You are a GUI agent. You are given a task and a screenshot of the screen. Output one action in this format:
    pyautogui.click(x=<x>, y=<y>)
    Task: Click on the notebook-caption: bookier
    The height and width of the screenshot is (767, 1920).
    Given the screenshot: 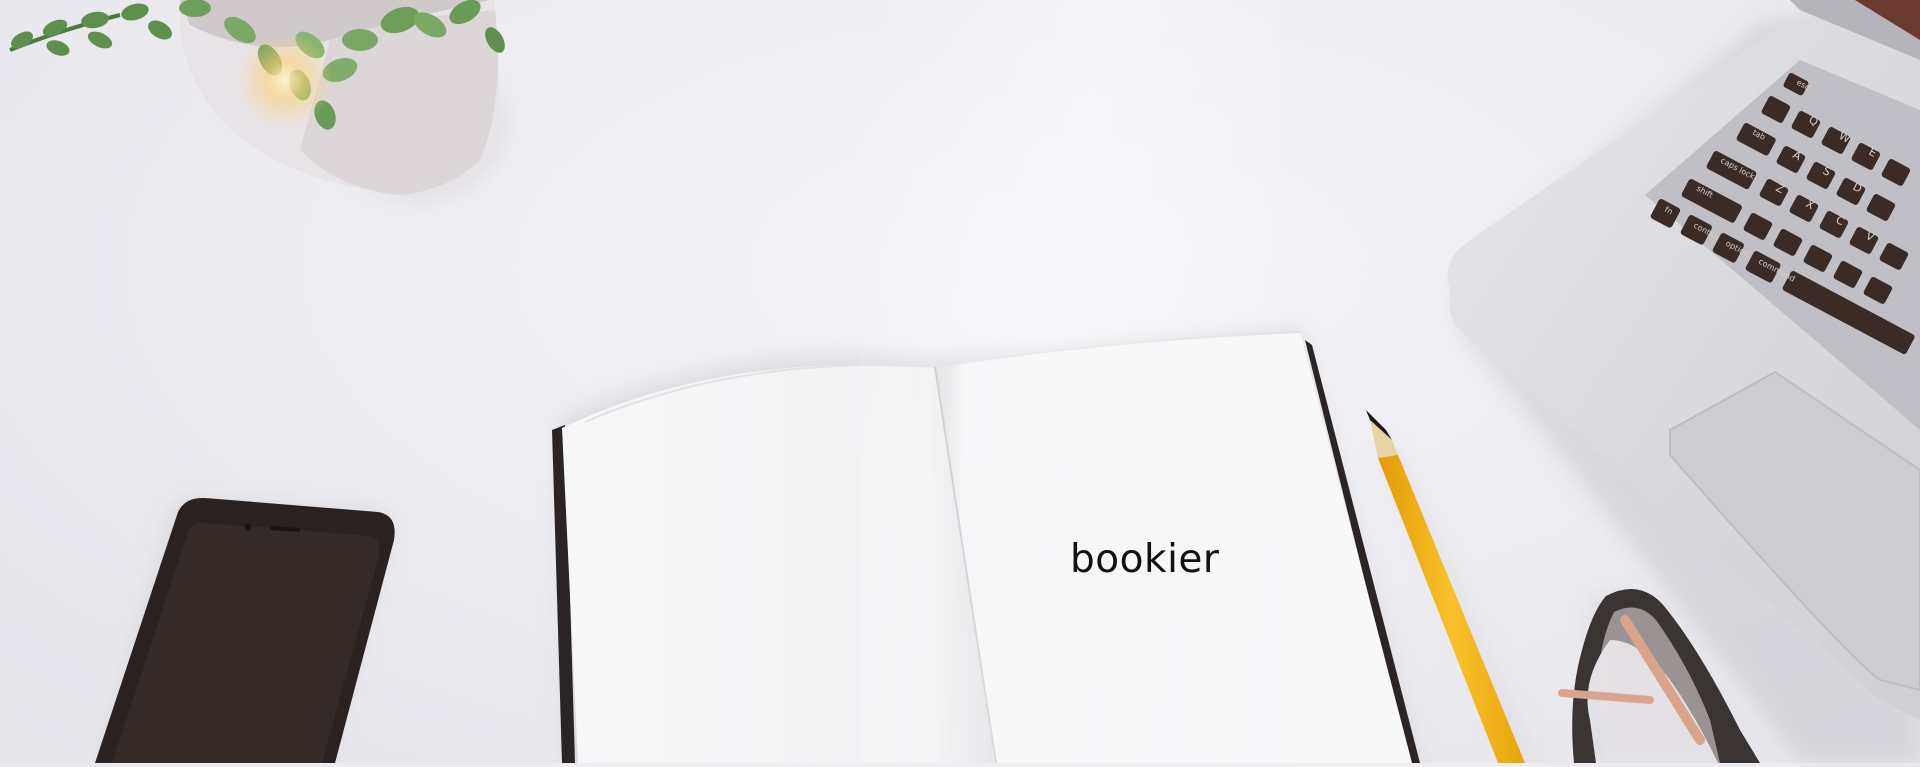 What is the action you would take?
    pyautogui.click(x=1140, y=559)
    